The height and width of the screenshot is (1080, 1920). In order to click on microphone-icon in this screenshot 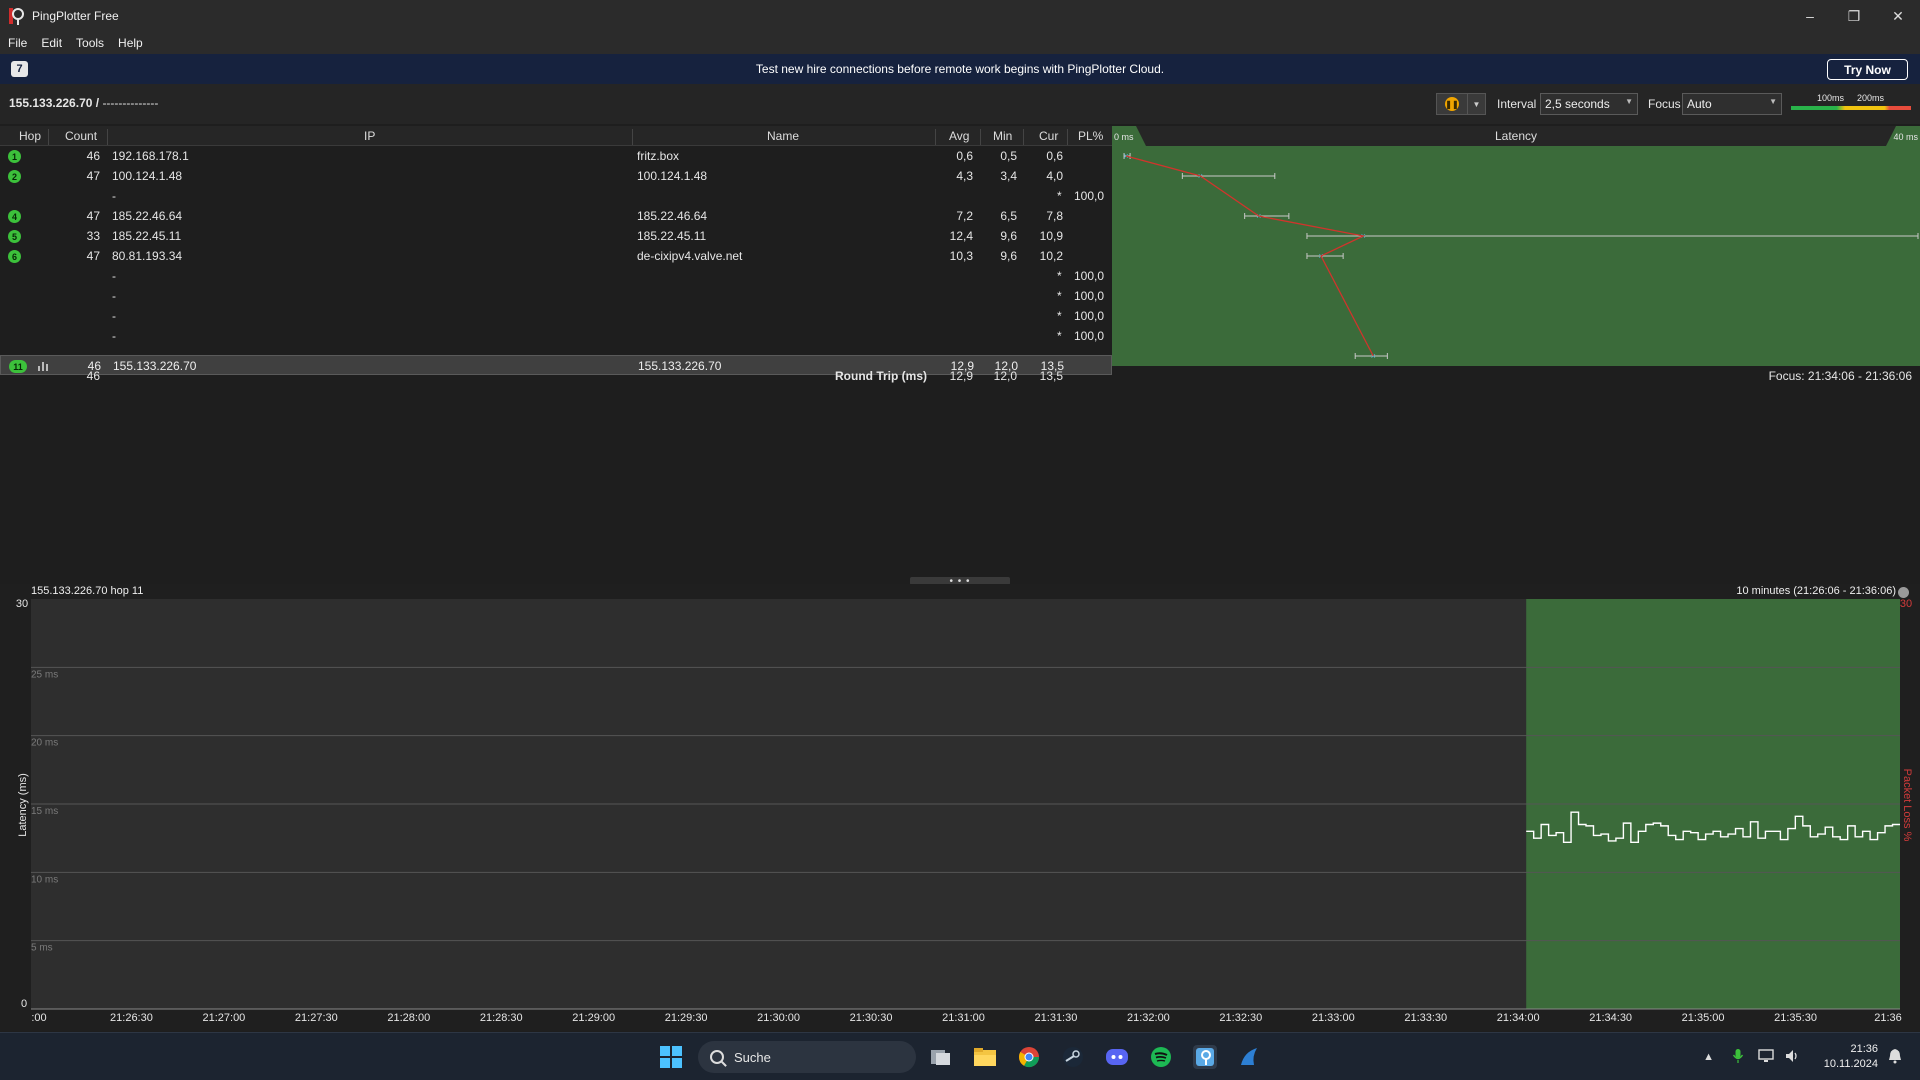, I will do `click(1738, 1057)`.